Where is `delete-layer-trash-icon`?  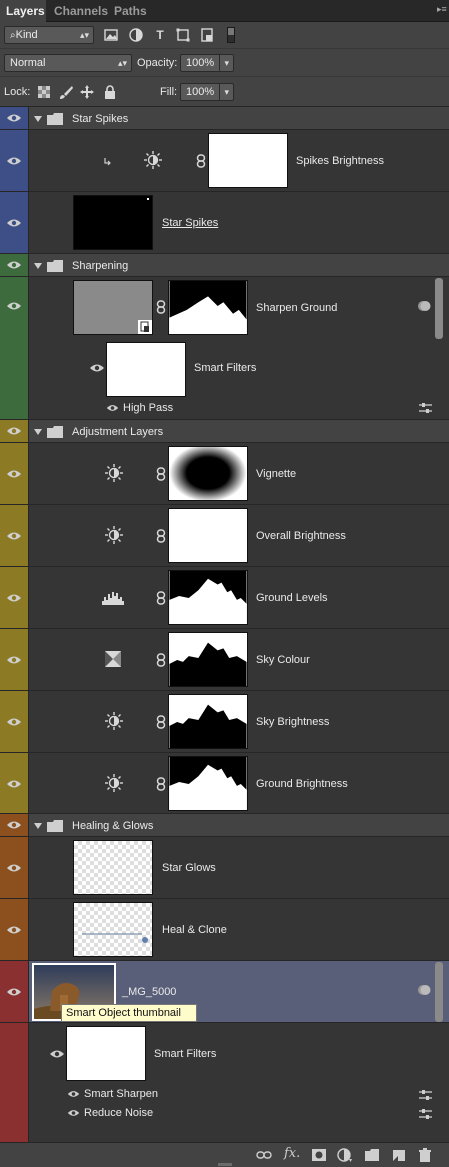 delete-layer-trash-icon is located at coordinates (425, 1155).